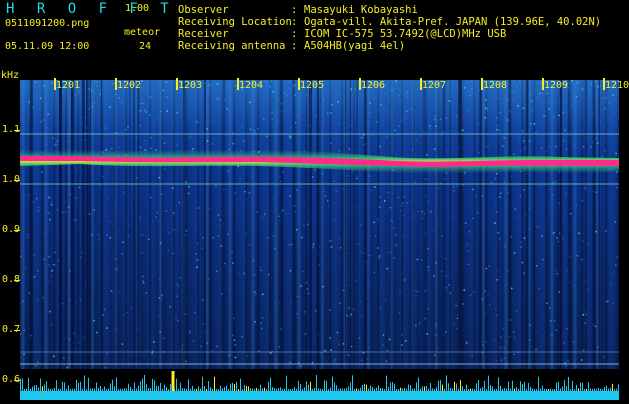  I want to click on receiver-value: ICOM IC-575 53.7492(@LCD)MHz USB, so click(405, 34).